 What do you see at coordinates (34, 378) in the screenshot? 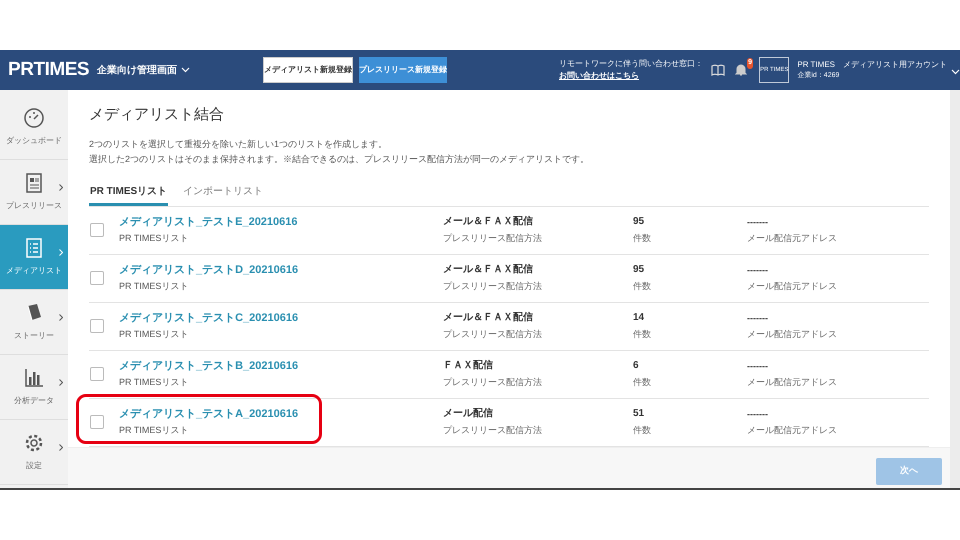
I see `bar-chart-icon` at bounding box center [34, 378].